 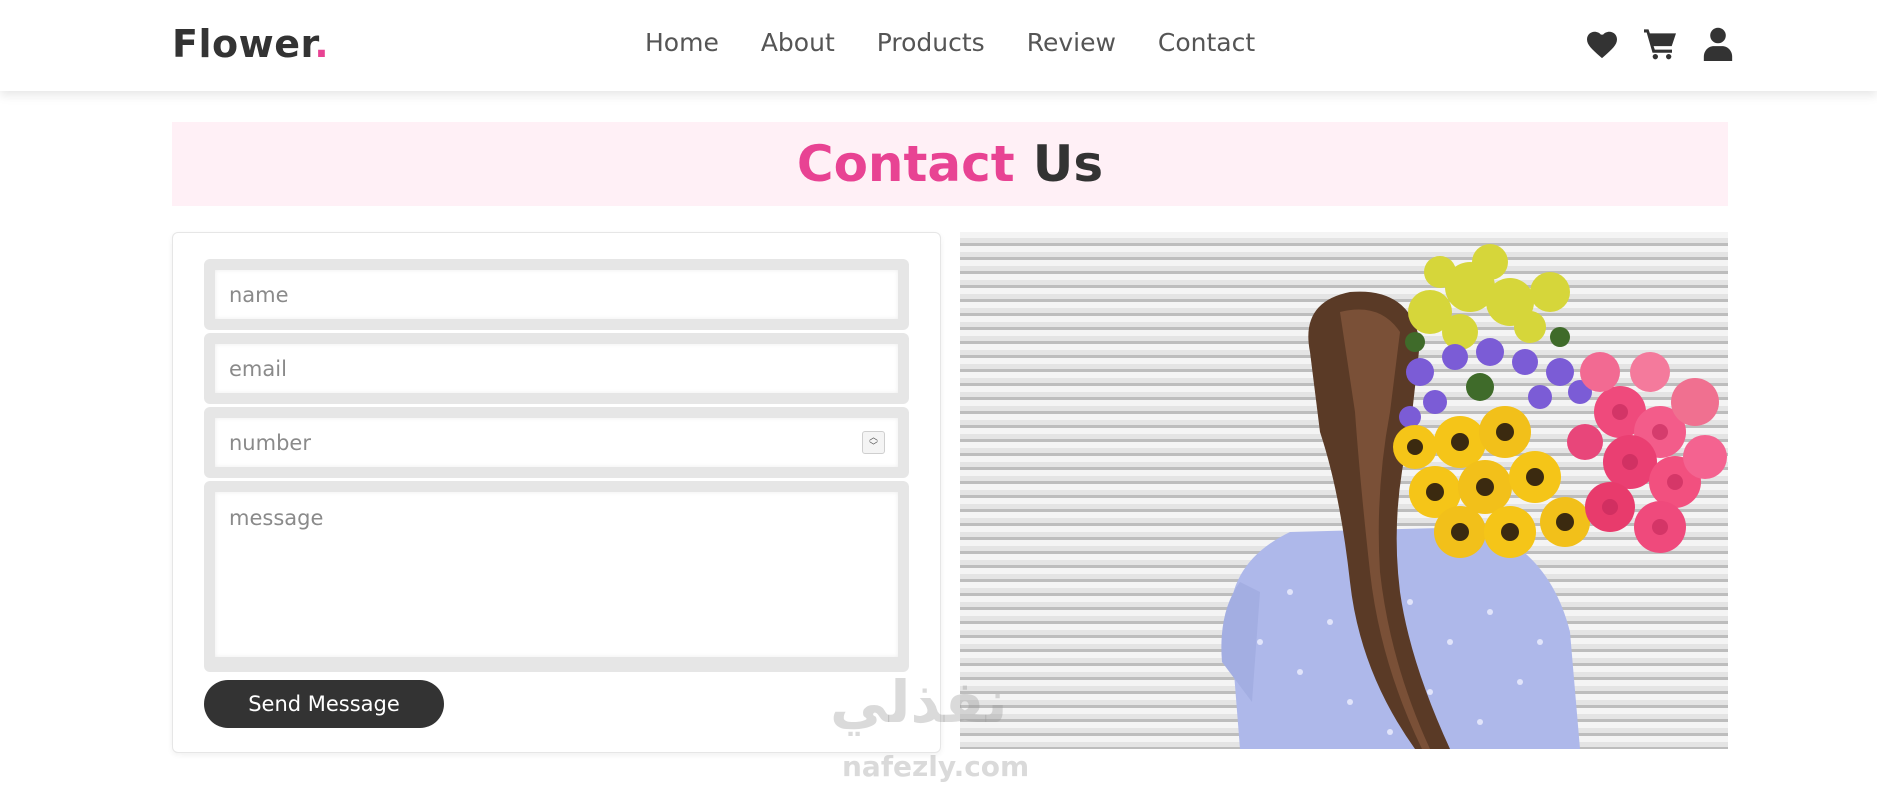 I want to click on header-icons, so click(x=1660, y=44).